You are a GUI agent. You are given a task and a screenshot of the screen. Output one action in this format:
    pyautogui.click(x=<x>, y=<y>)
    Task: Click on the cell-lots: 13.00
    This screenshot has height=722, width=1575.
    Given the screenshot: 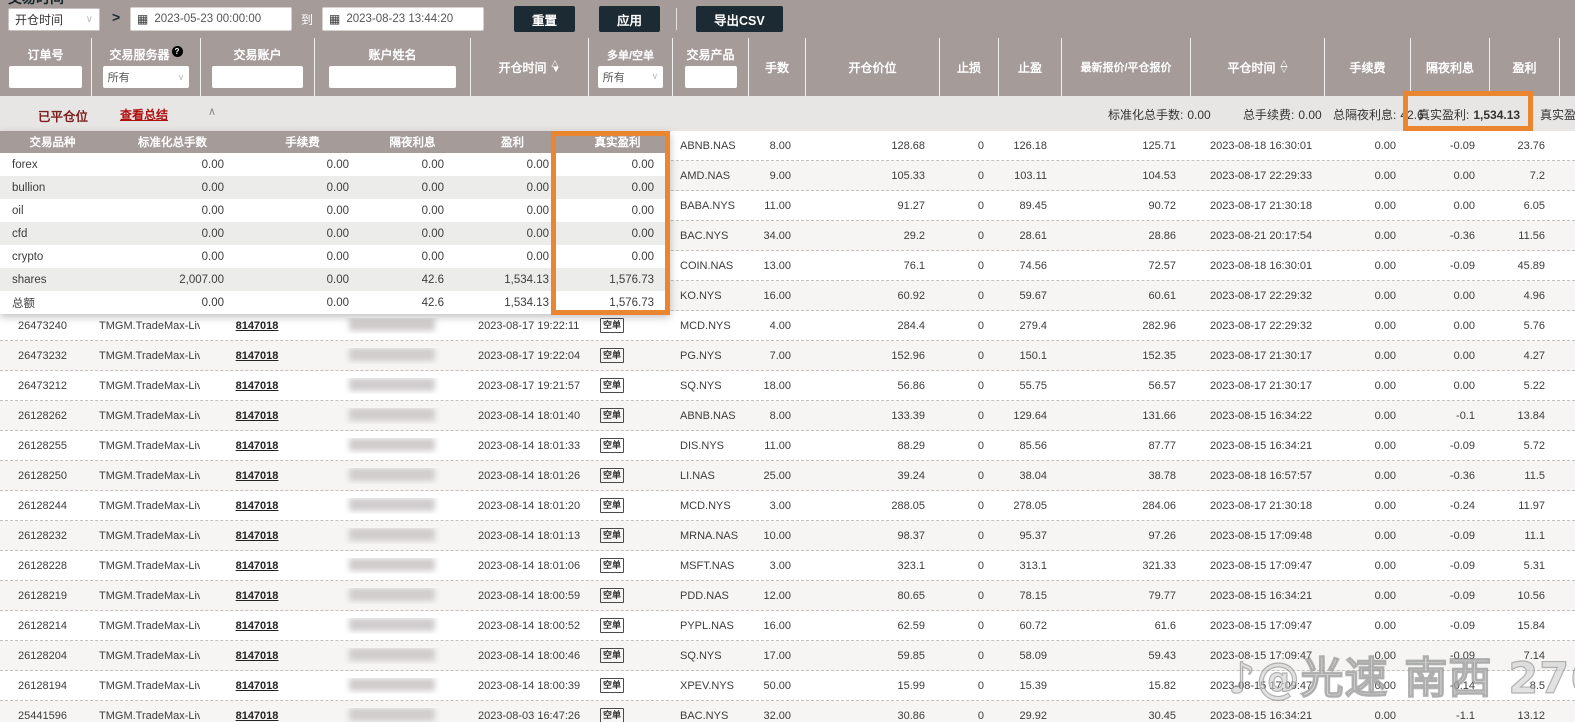 What is the action you would take?
    pyautogui.click(x=777, y=265)
    